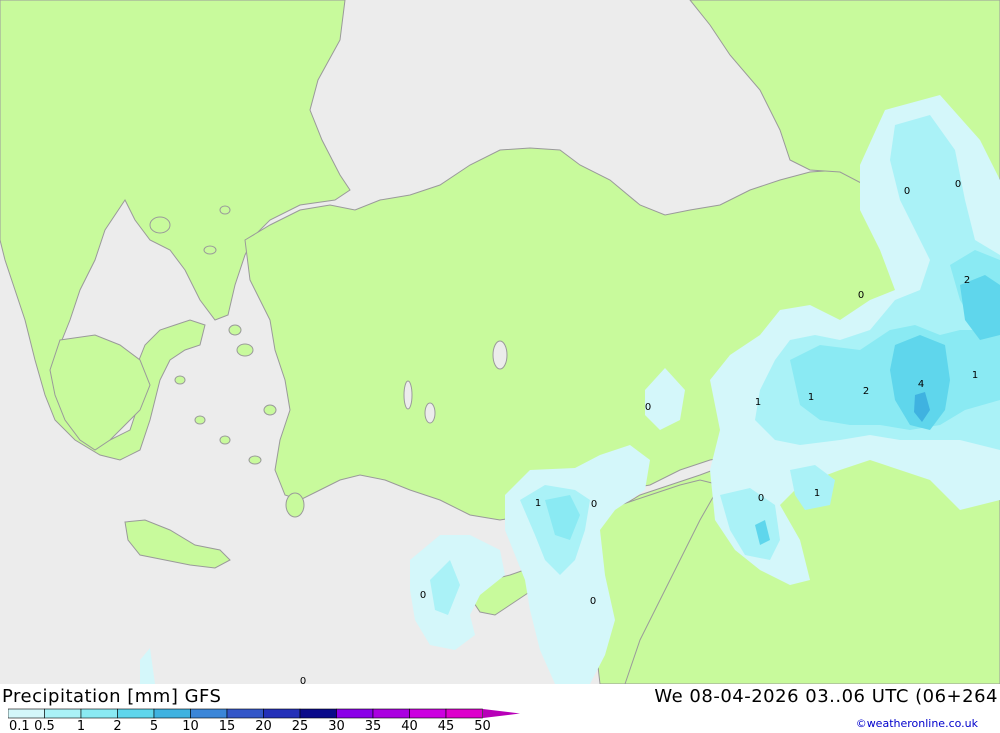 The height and width of the screenshot is (733, 1000). I want to click on credit-link: ©weatheronline.co.uk, so click(917, 723).